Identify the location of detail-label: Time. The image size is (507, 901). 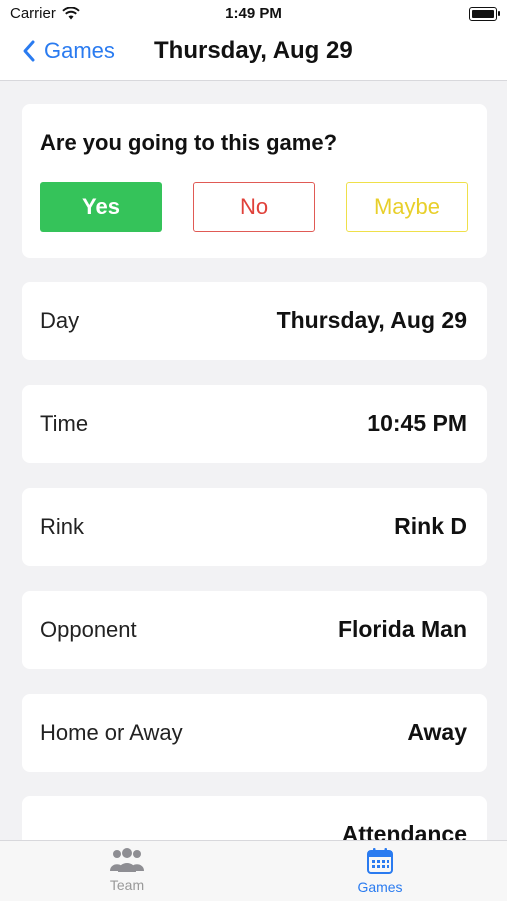
(64, 423).